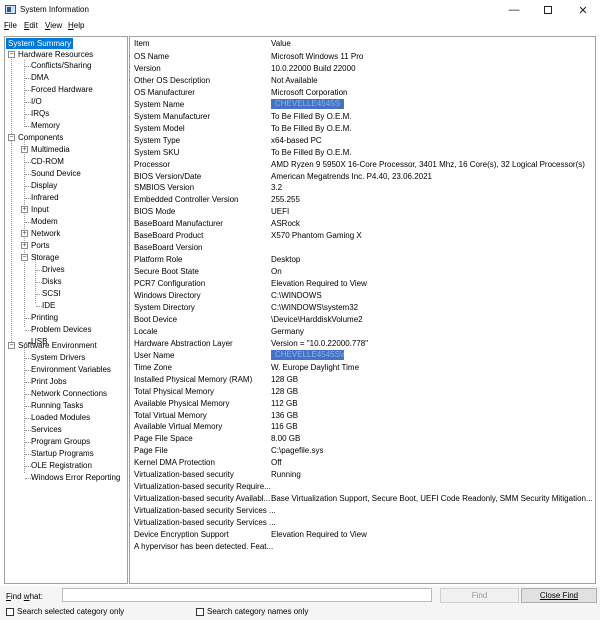 The width and height of the screenshot is (600, 620). I want to click on tree-item-storage: Storage, so click(45, 257).